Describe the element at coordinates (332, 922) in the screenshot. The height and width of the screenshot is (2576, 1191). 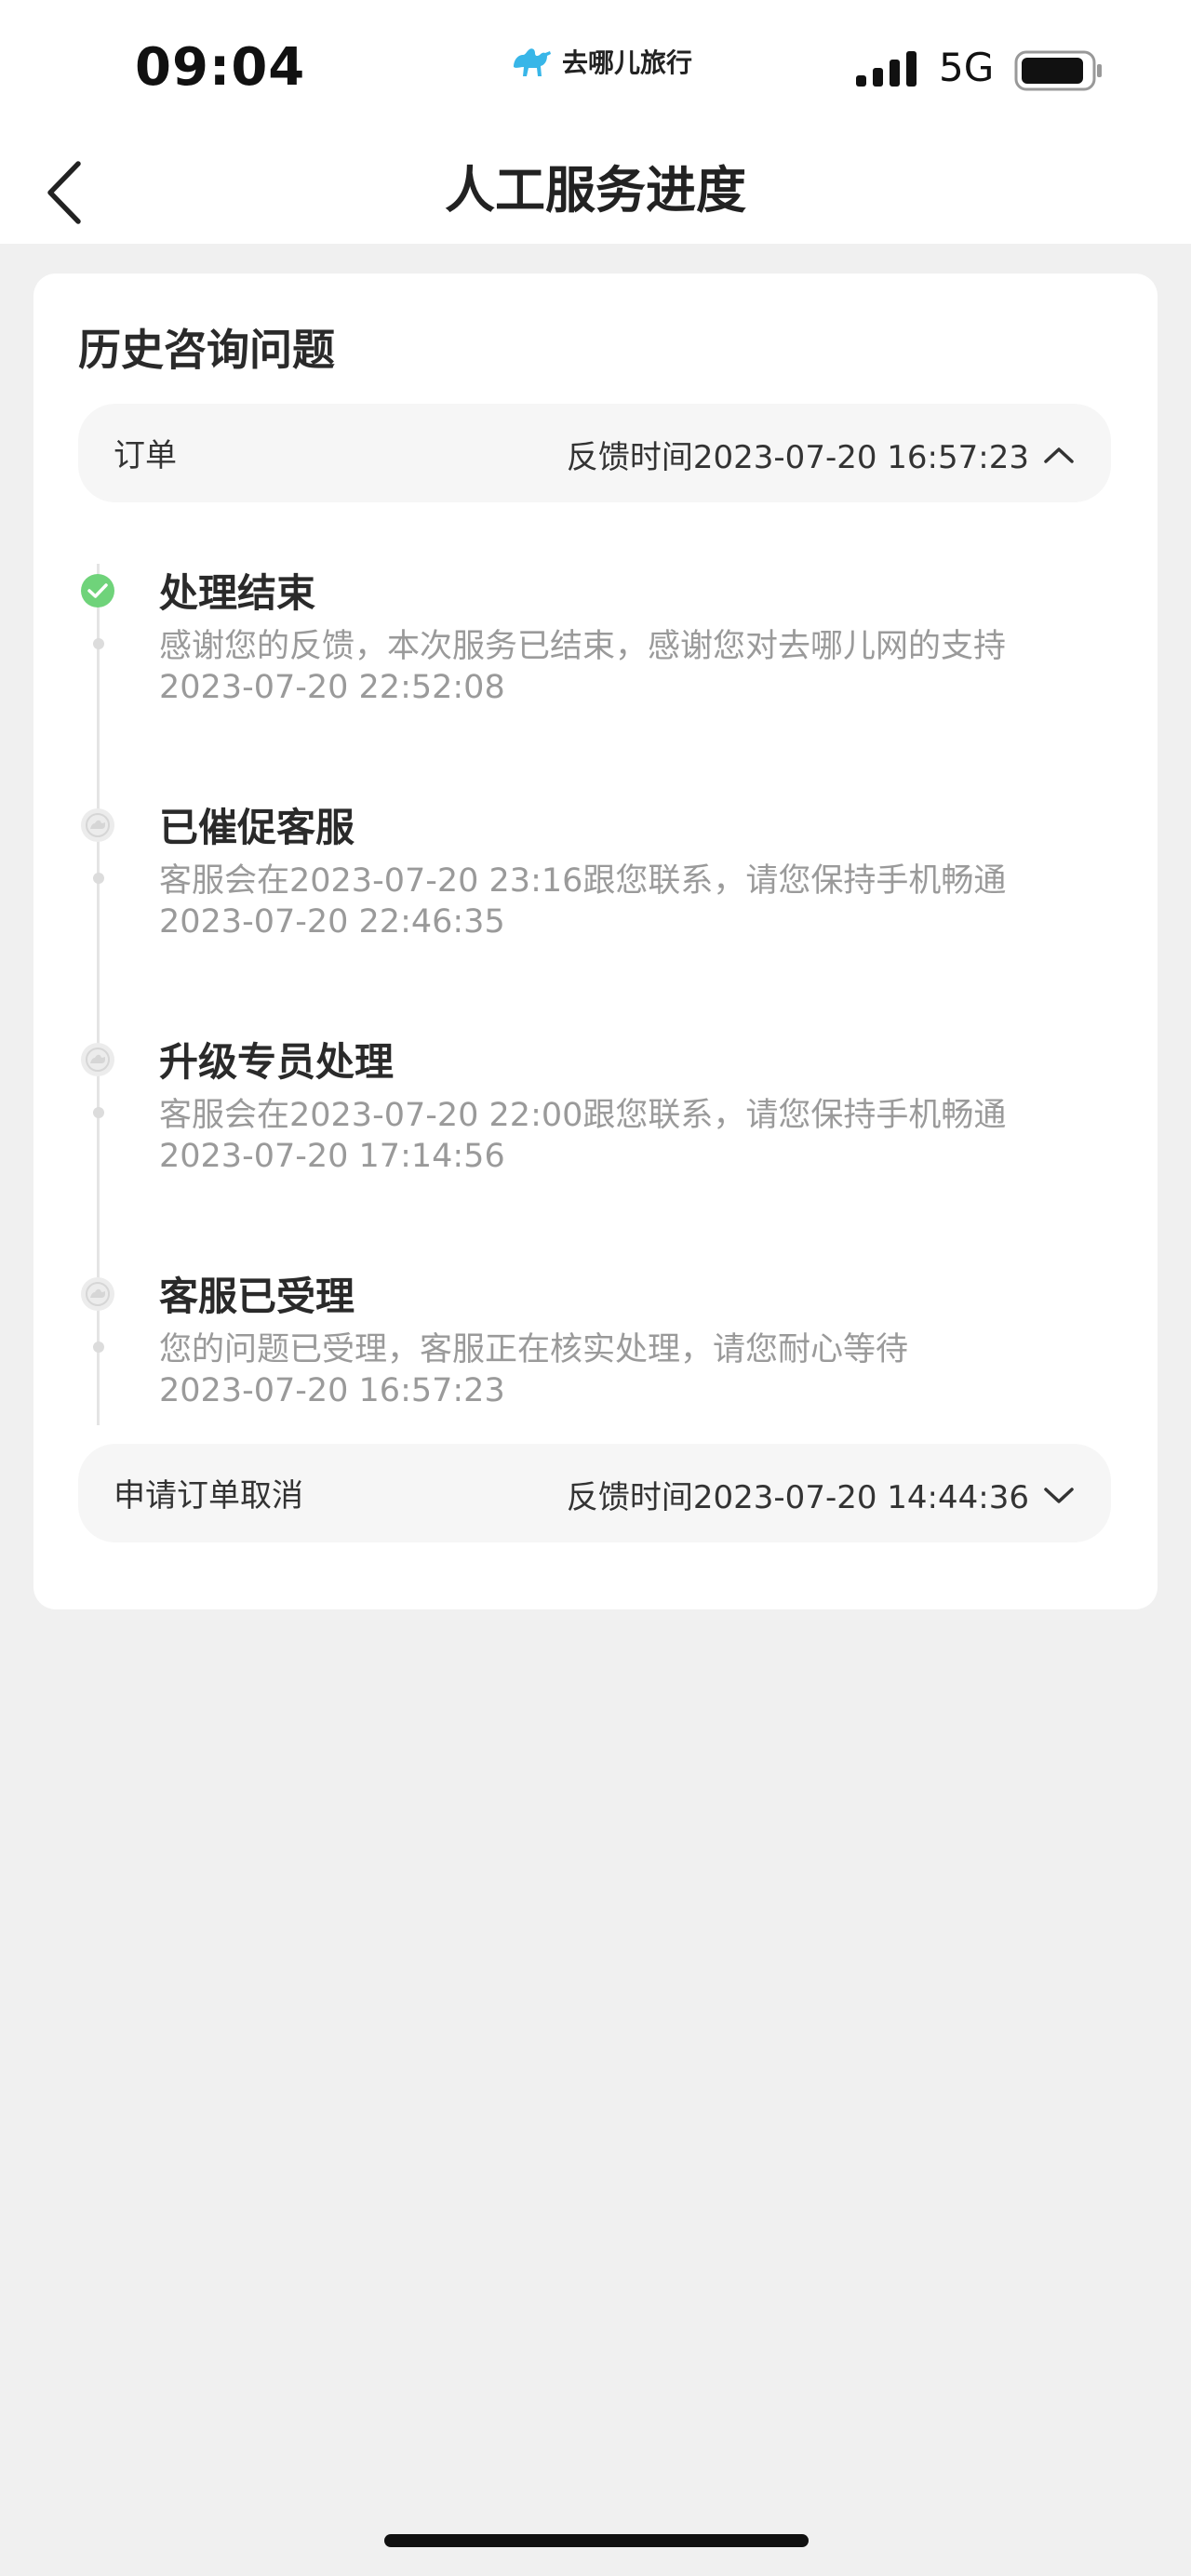
I see `step-time: 2023-07-20 22:46:35` at that location.